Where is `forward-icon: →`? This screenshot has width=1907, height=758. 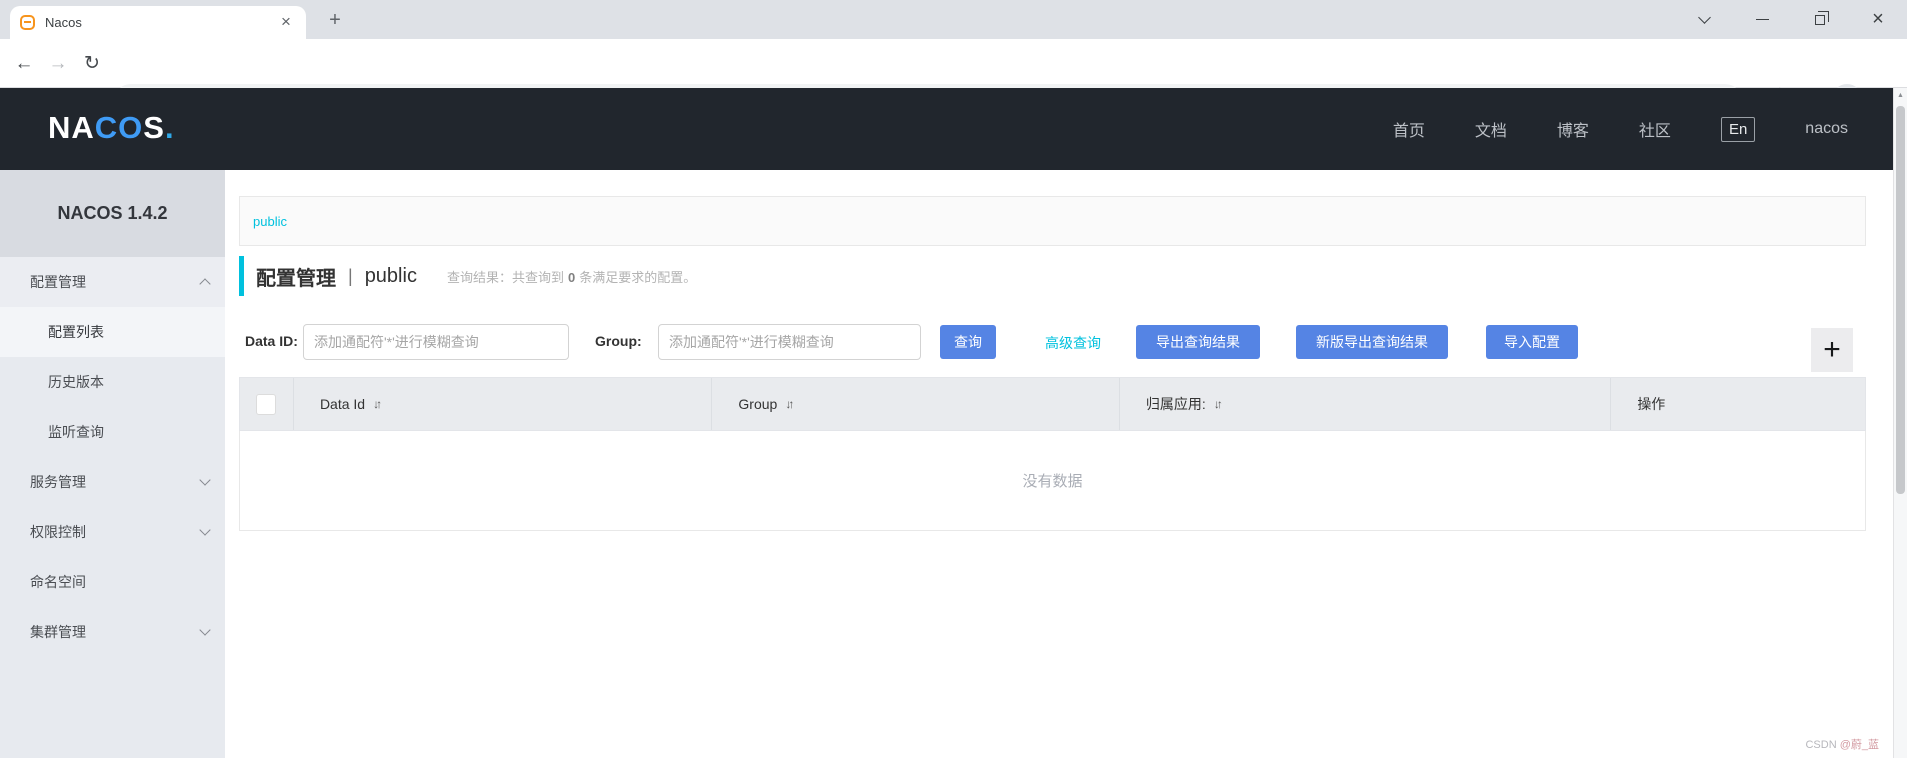
forward-icon: → is located at coordinates (58, 64).